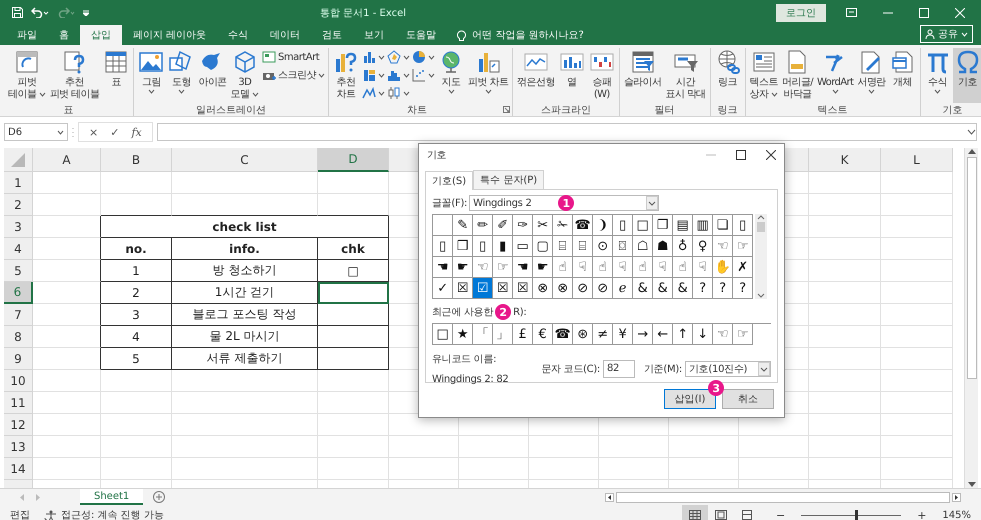 The height and width of the screenshot is (520, 981). Describe the element at coordinates (18, 425) in the screenshot. I see `row-header: 12` at that location.